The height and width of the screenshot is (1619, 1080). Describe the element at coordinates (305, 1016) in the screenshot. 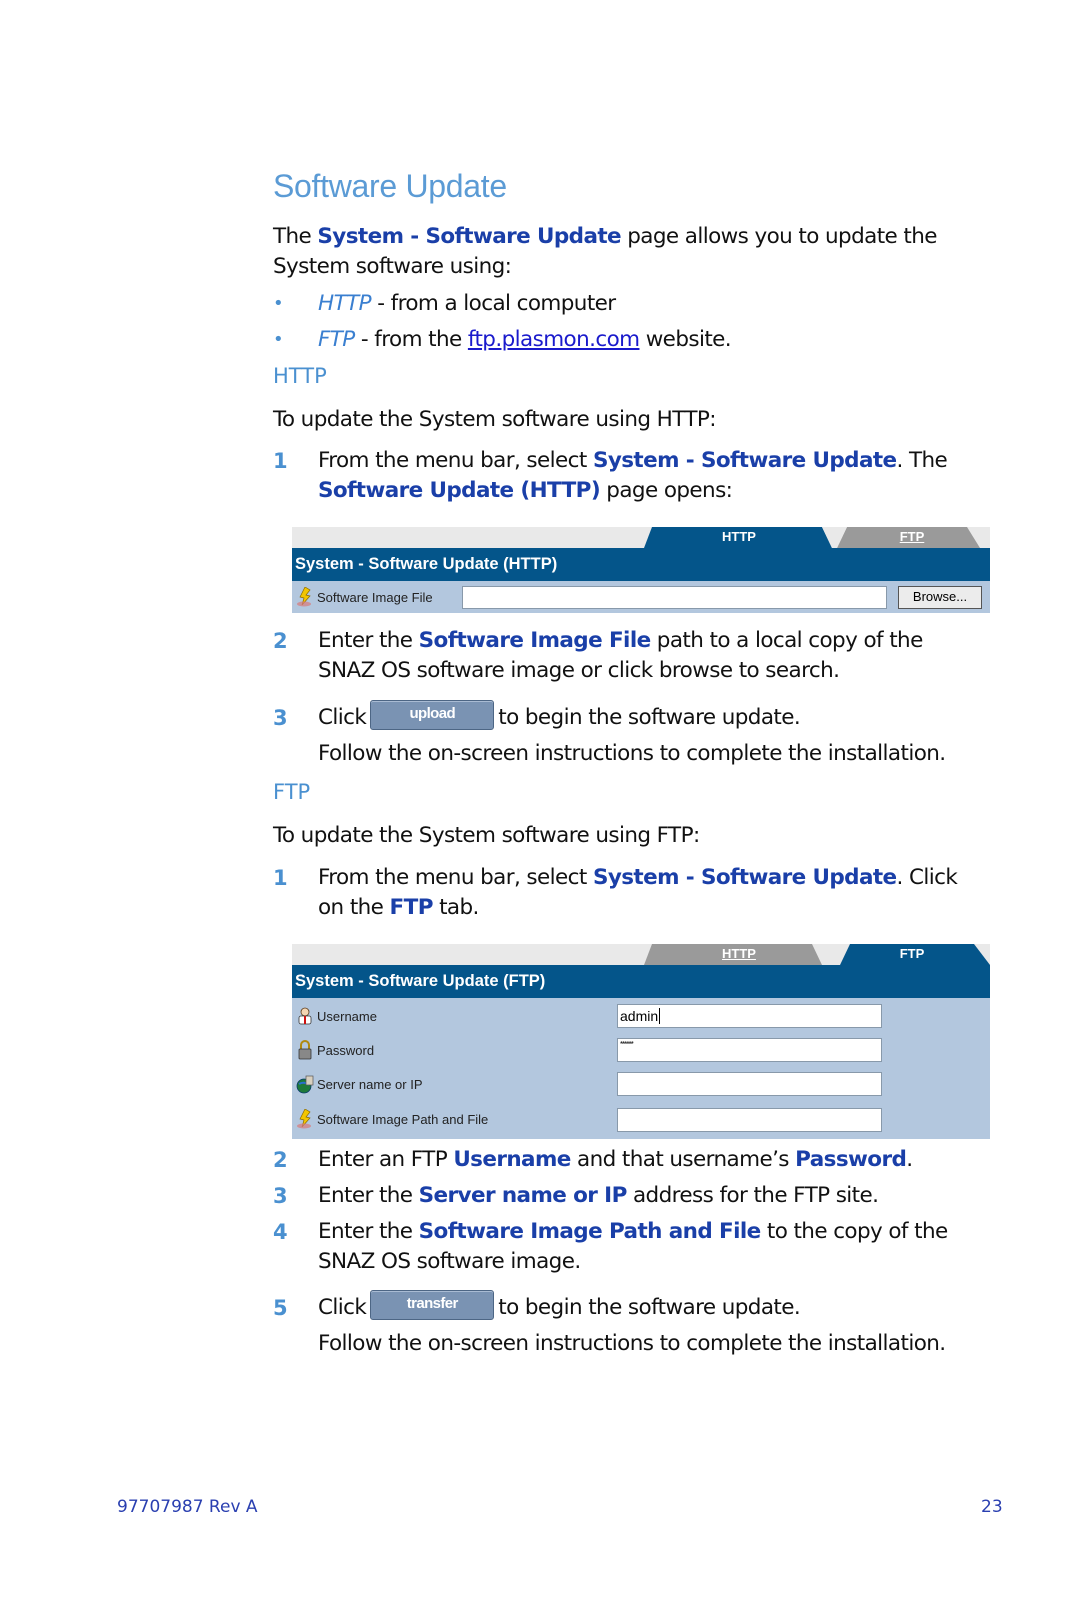

I see `user-icon` at that location.